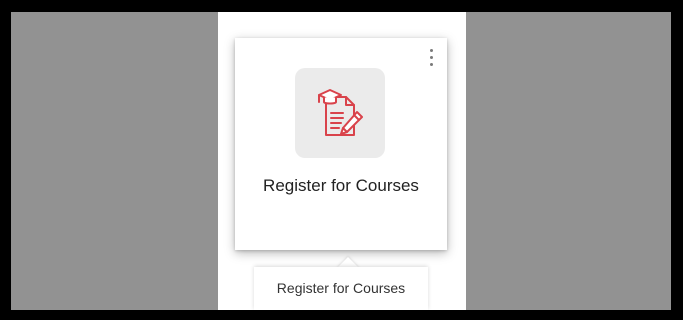 The height and width of the screenshot is (320, 683). I want to click on course-registration-icon, so click(340, 112).